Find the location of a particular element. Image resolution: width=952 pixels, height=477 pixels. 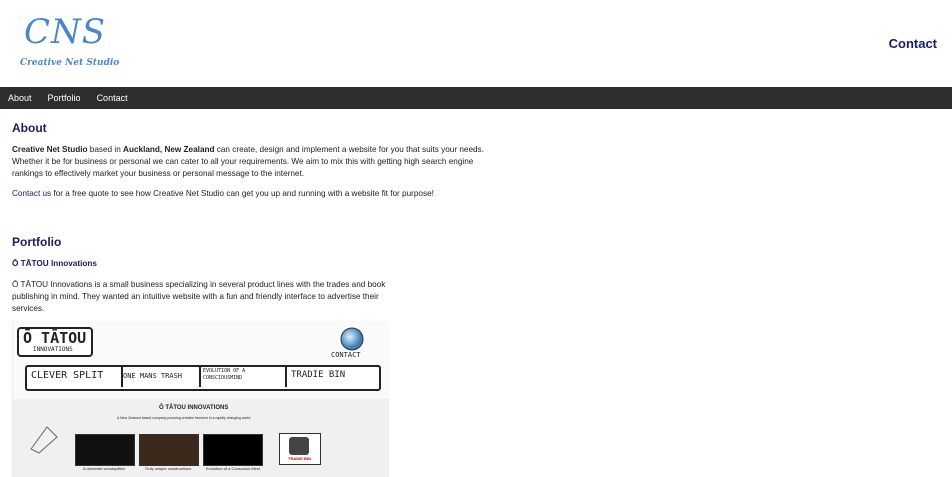

logo-subtitle: Creative Net Studio is located at coordinates (70, 63).